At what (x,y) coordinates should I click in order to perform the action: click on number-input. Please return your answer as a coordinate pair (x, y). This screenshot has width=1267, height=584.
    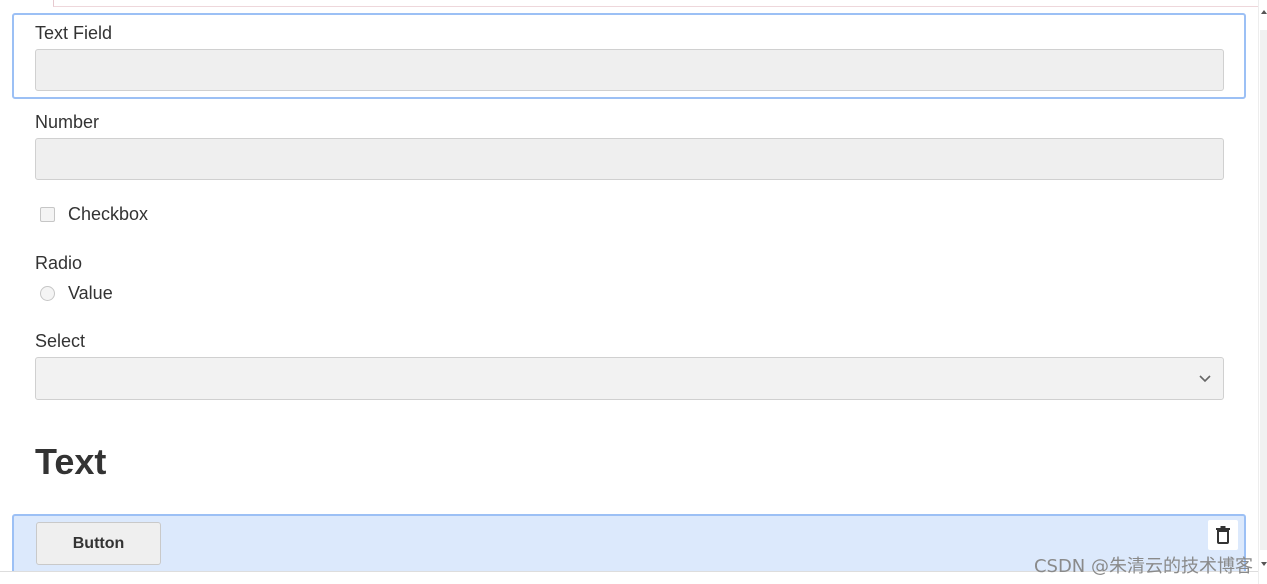
    Looking at the image, I should click on (629, 159).